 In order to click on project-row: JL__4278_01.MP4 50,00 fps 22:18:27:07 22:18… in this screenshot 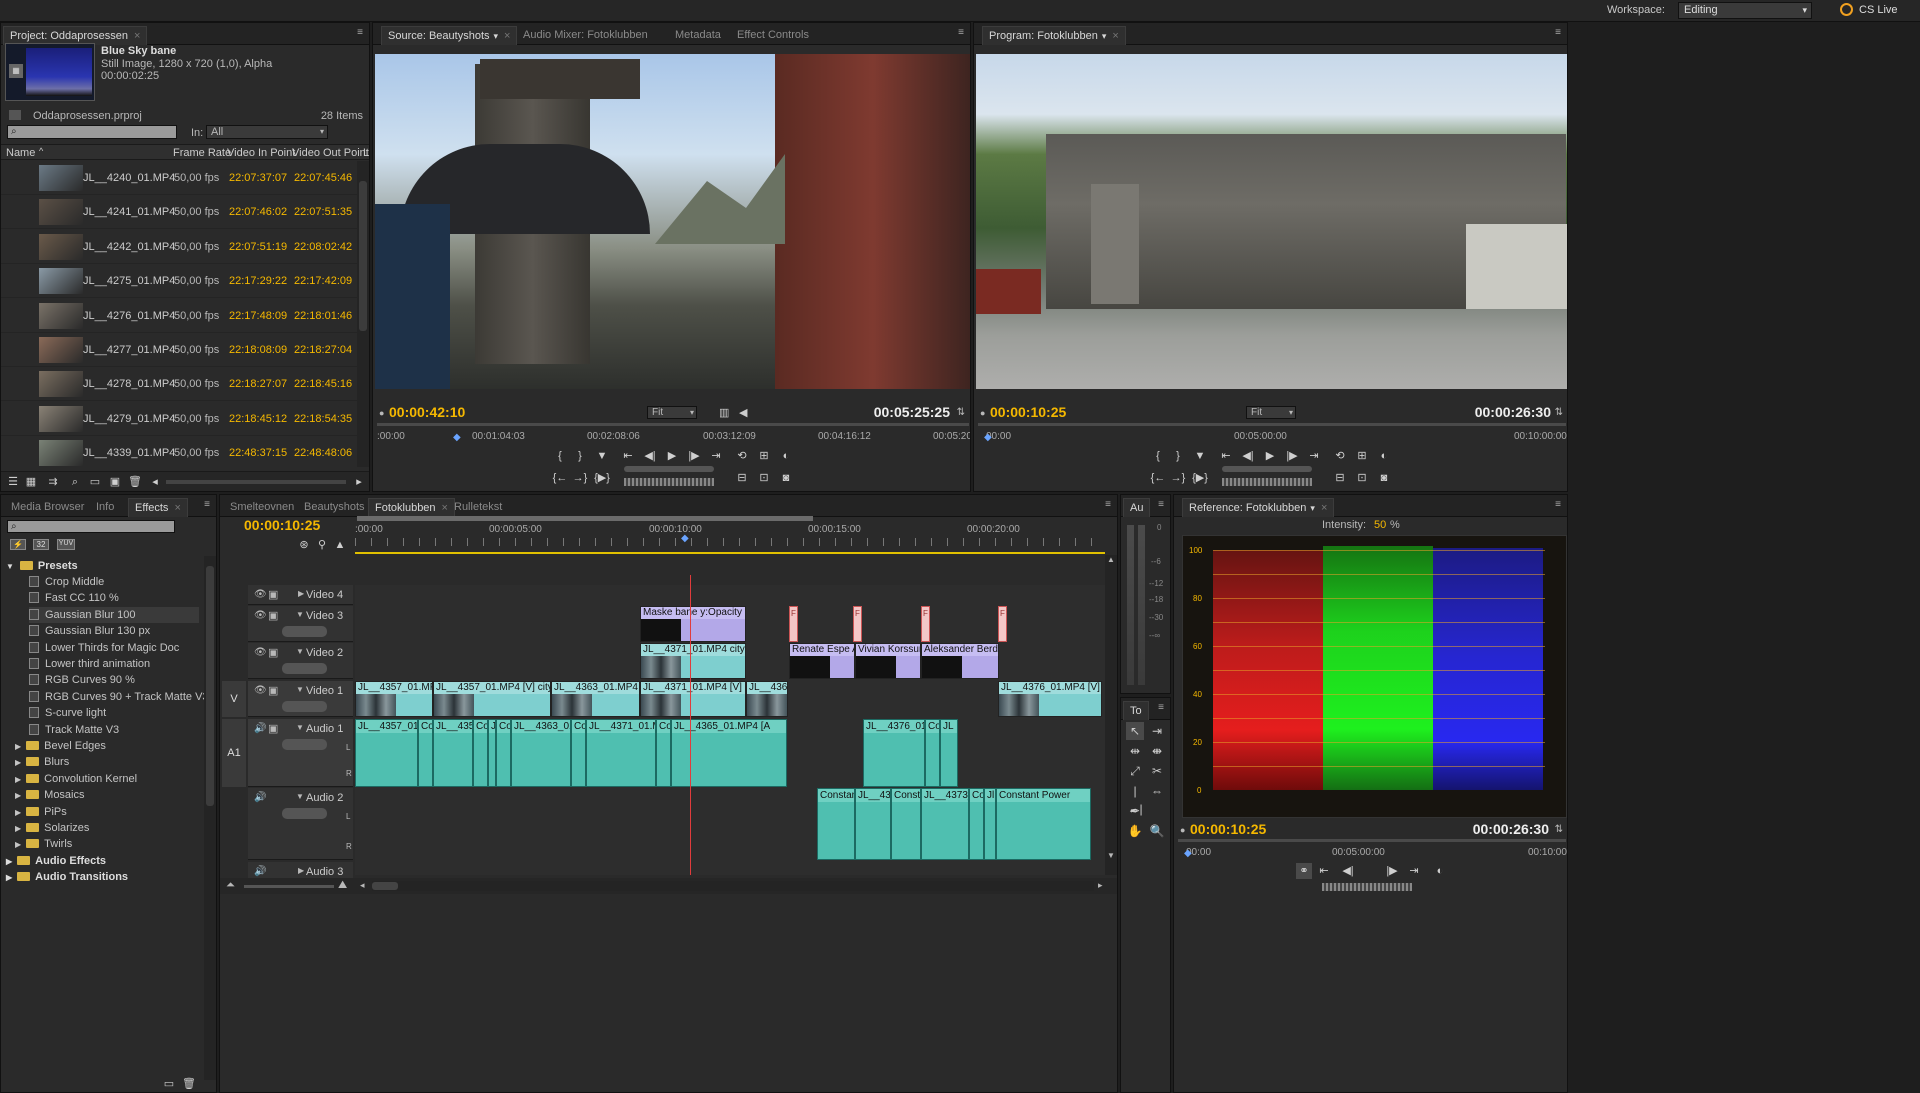, I will do `click(179, 384)`.